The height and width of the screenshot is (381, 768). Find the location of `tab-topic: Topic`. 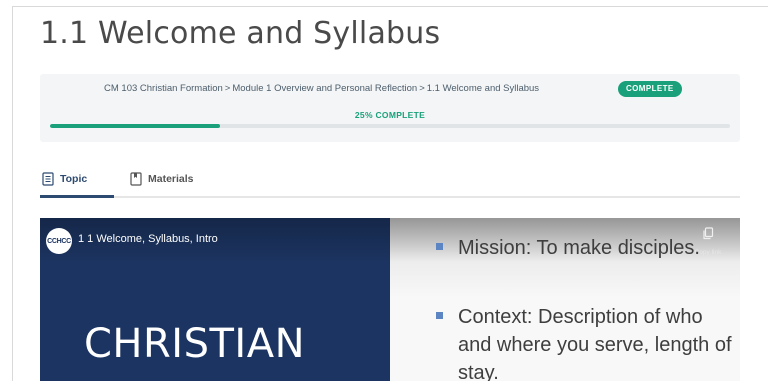

tab-topic: Topic is located at coordinates (77, 179).